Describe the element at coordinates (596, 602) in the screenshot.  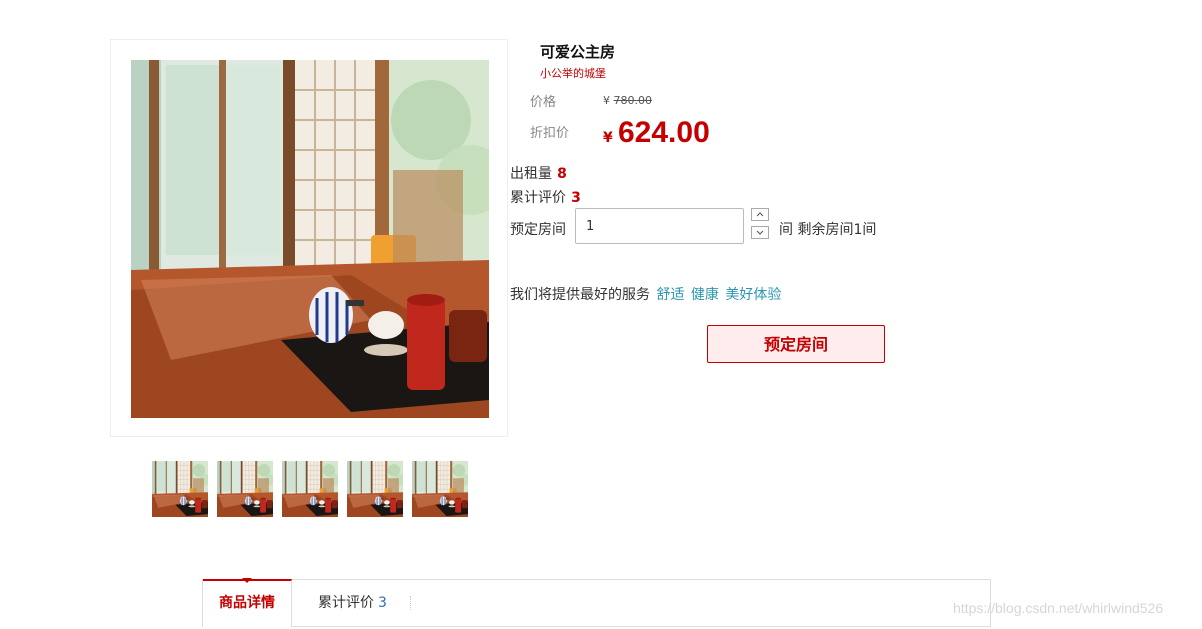
I see `detail-tabs: 商品详情 累计评价 3` at that location.